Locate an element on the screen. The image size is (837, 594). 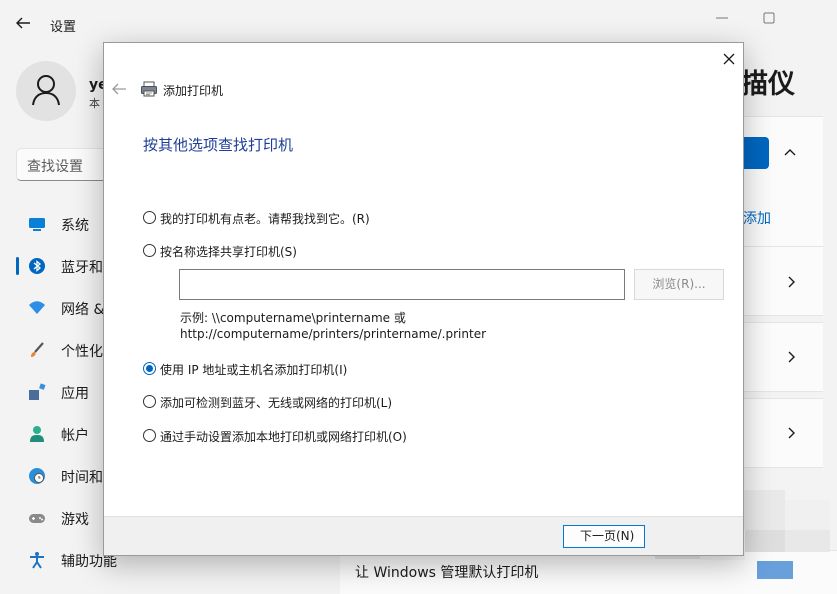
monitor-icon is located at coordinates (37, 224).